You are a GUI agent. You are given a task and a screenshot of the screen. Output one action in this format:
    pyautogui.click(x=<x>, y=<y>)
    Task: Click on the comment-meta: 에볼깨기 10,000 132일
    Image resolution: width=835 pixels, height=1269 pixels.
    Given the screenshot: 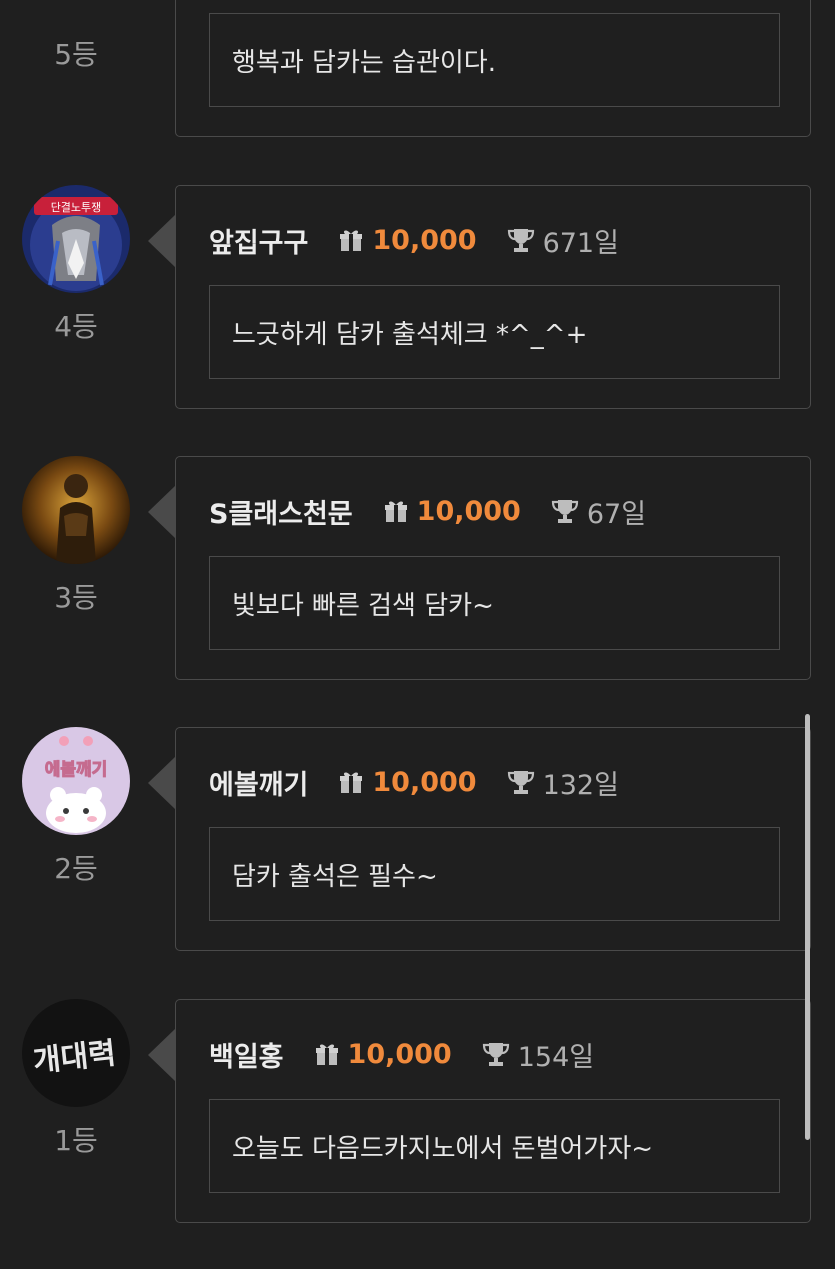 What is the action you would take?
    pyautogui.click(x=414, y=782)
    